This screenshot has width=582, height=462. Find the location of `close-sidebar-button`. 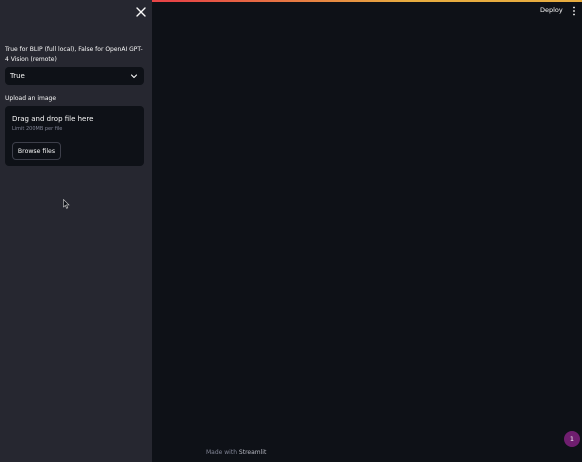

close-sidebar-button is located at coordinates (141, 12).